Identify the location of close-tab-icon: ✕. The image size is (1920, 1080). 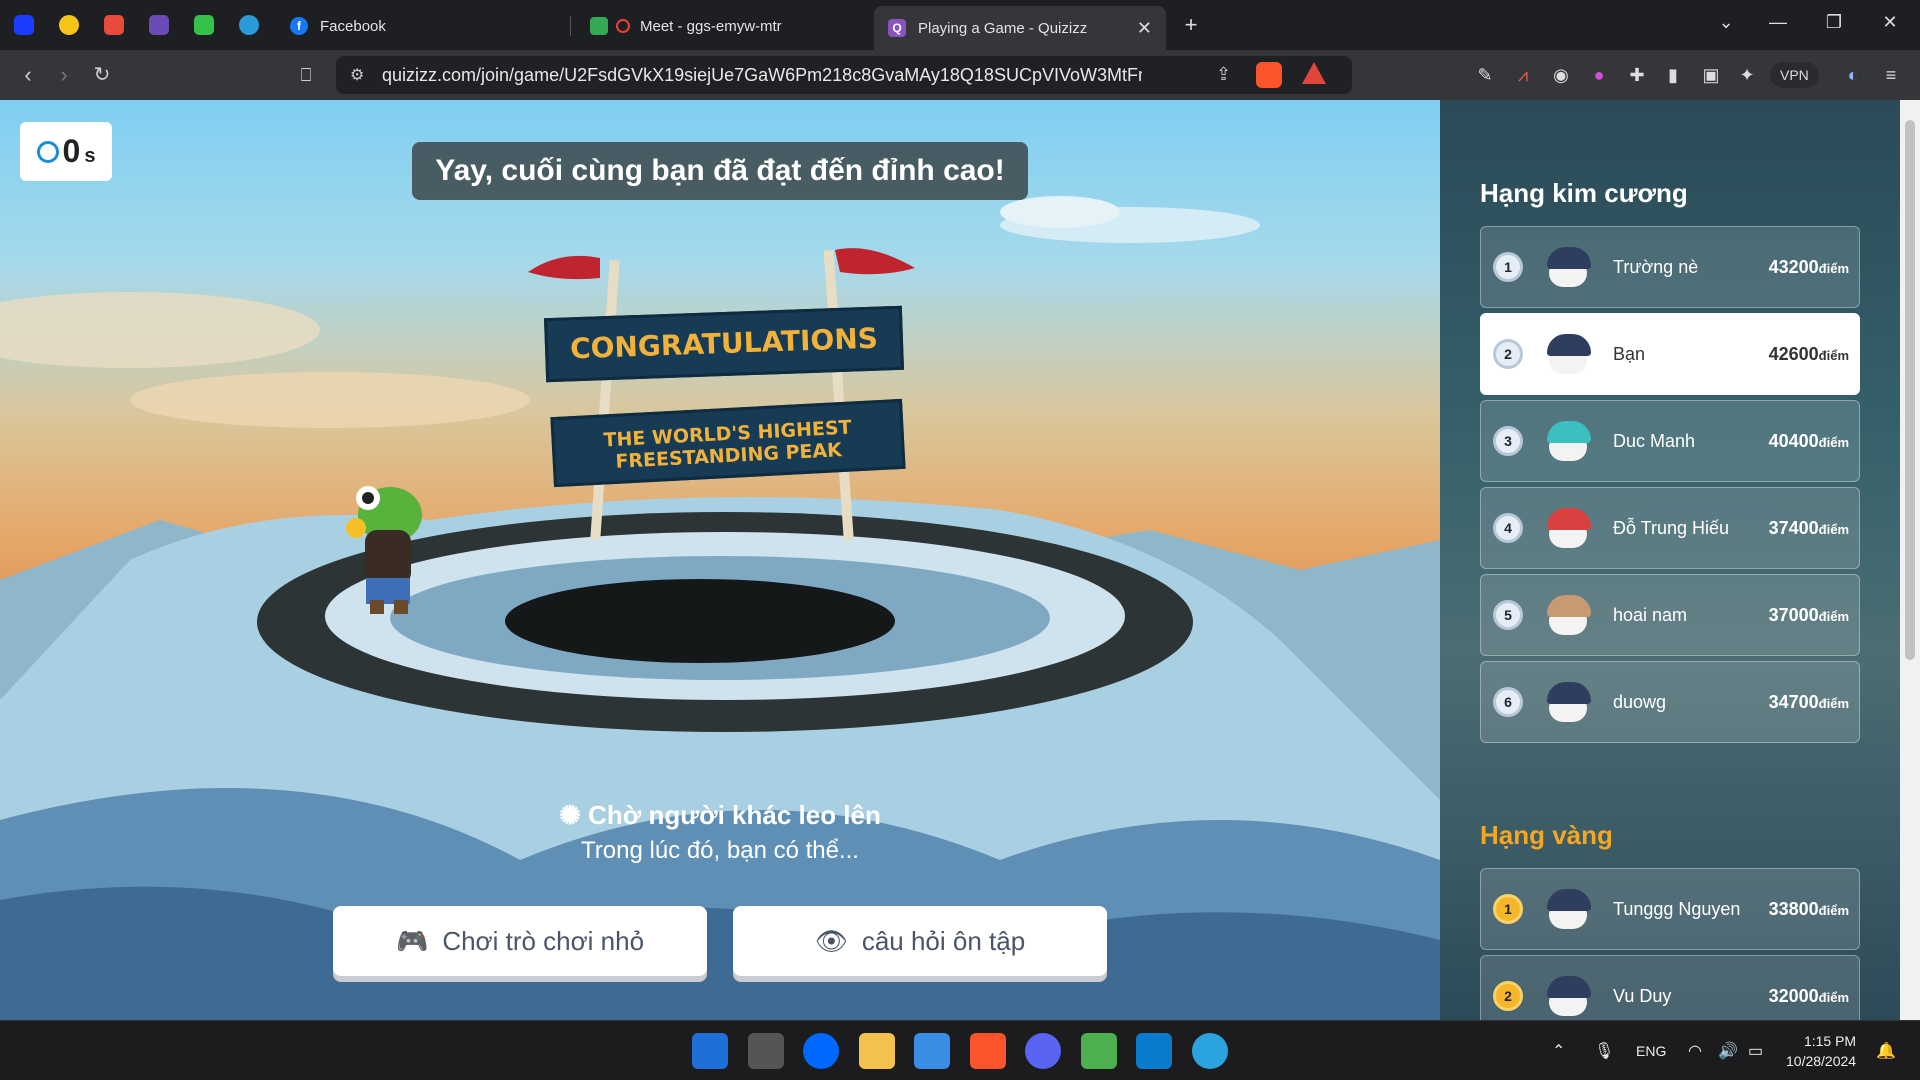
(1144, 28).